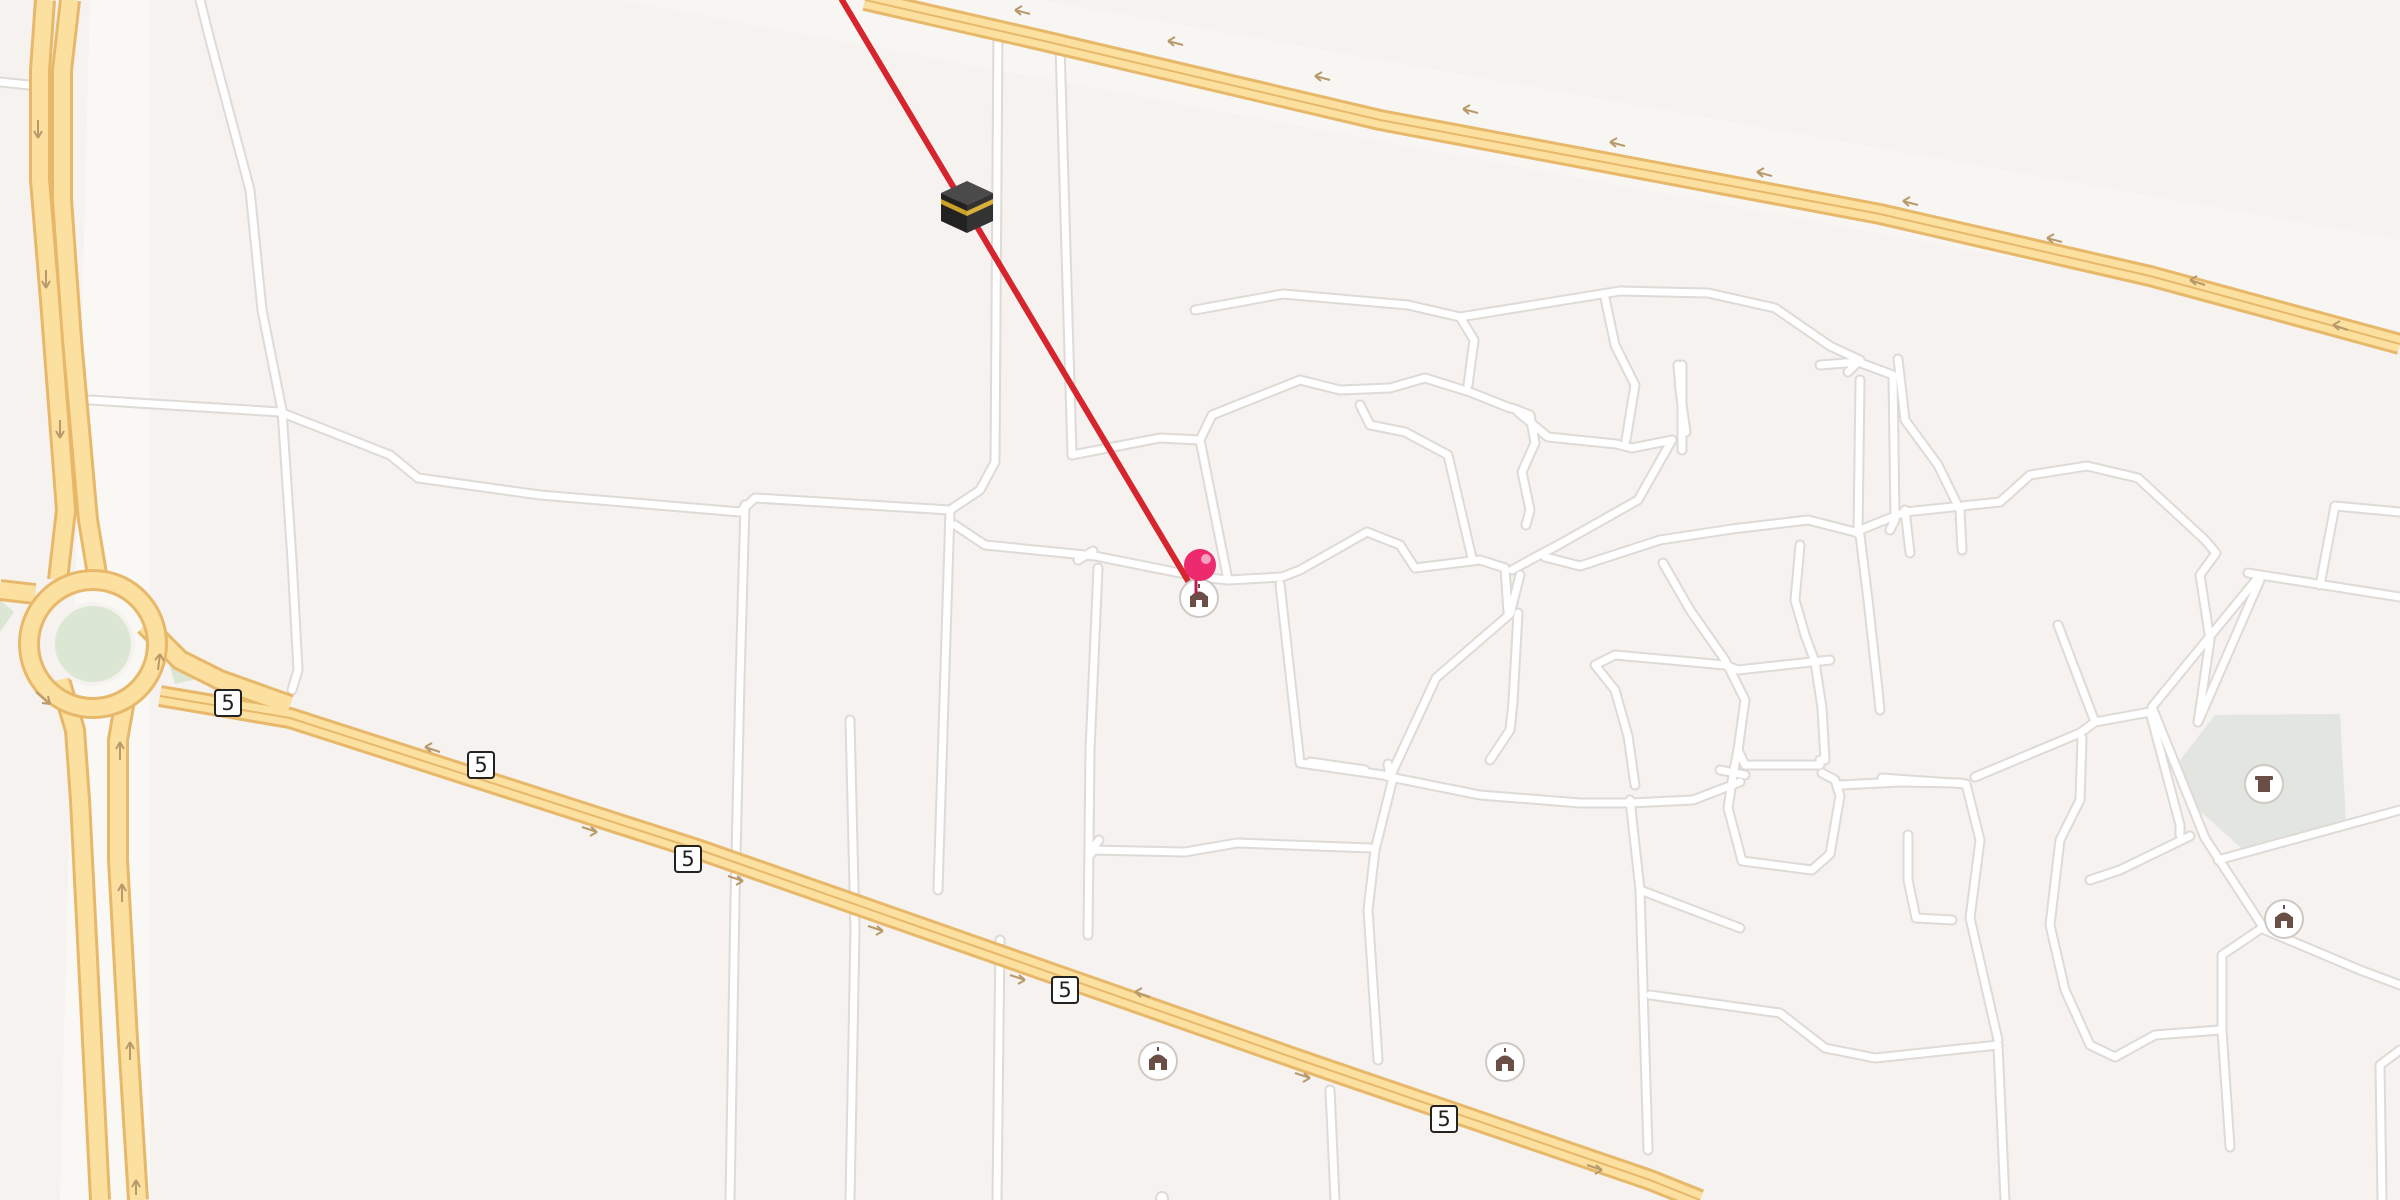 Image resolution: width=2400 pixels, height=1200 pixels. Describe the element at coordinates (1162, 1195) in the screenshot. I see `map-dot` at that location.